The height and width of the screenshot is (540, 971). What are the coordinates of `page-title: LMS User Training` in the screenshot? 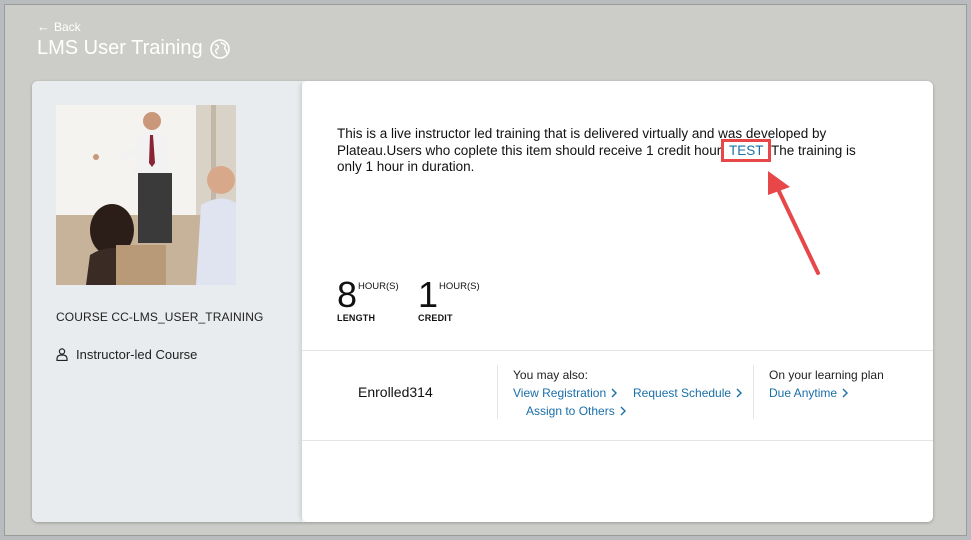 It's located at (134, 48).